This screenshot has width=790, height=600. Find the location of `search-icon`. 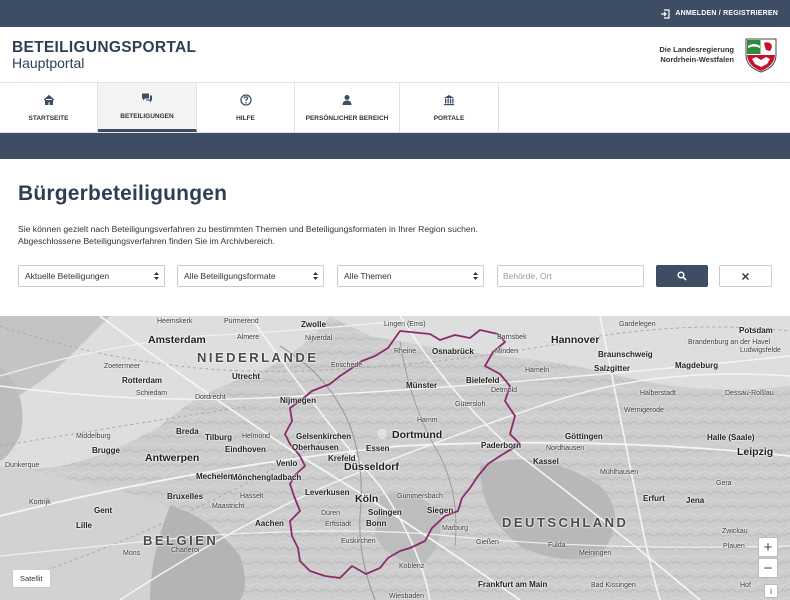

search-icon is located at coordinates (682, 276).